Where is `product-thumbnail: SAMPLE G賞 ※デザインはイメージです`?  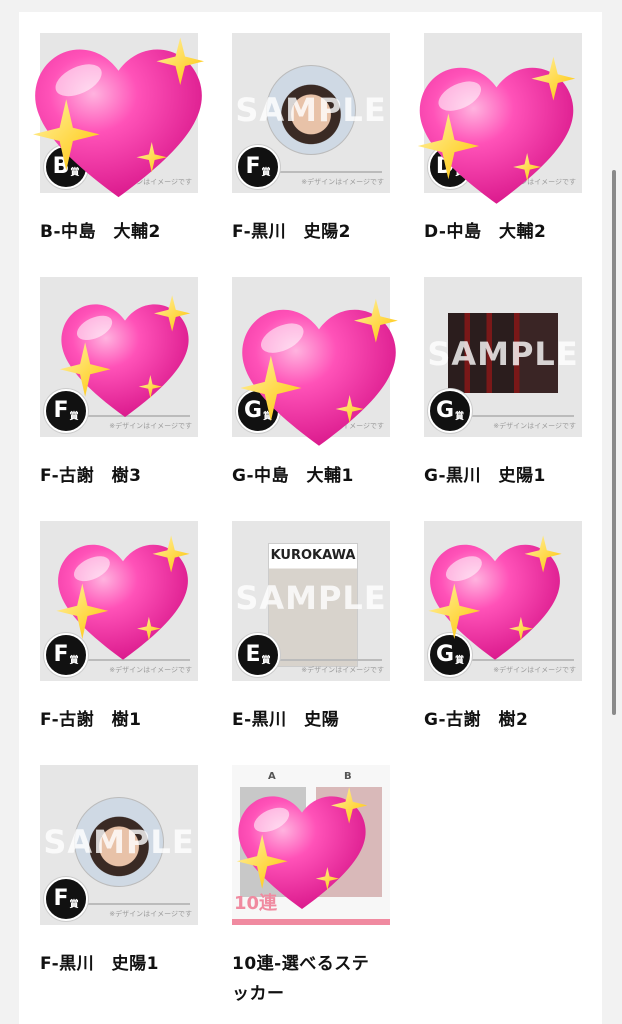
product-thumbnail: SAMPLE G賞 ※デザインはイメージです is located at coordinates (503, 357).